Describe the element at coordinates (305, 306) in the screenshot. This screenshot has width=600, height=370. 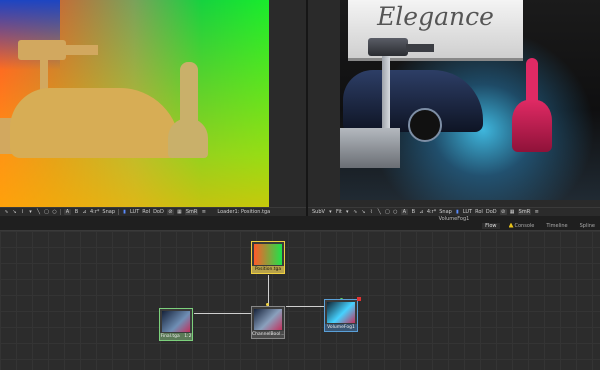
I see `connection-channelbool-to-volumefog` at that location.